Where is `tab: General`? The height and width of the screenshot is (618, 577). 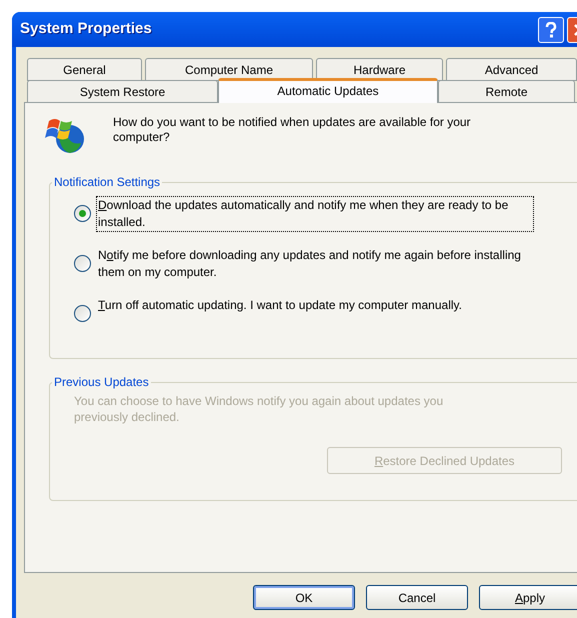 tab: General is located at coordinates (84, 69).